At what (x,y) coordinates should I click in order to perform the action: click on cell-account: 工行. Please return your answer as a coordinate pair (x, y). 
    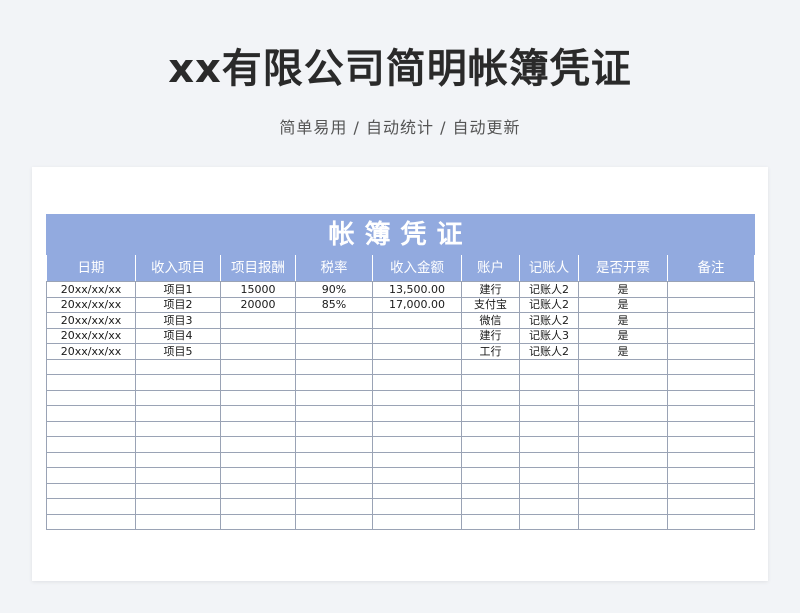
    Looking at the image, I should click on (490, 351).